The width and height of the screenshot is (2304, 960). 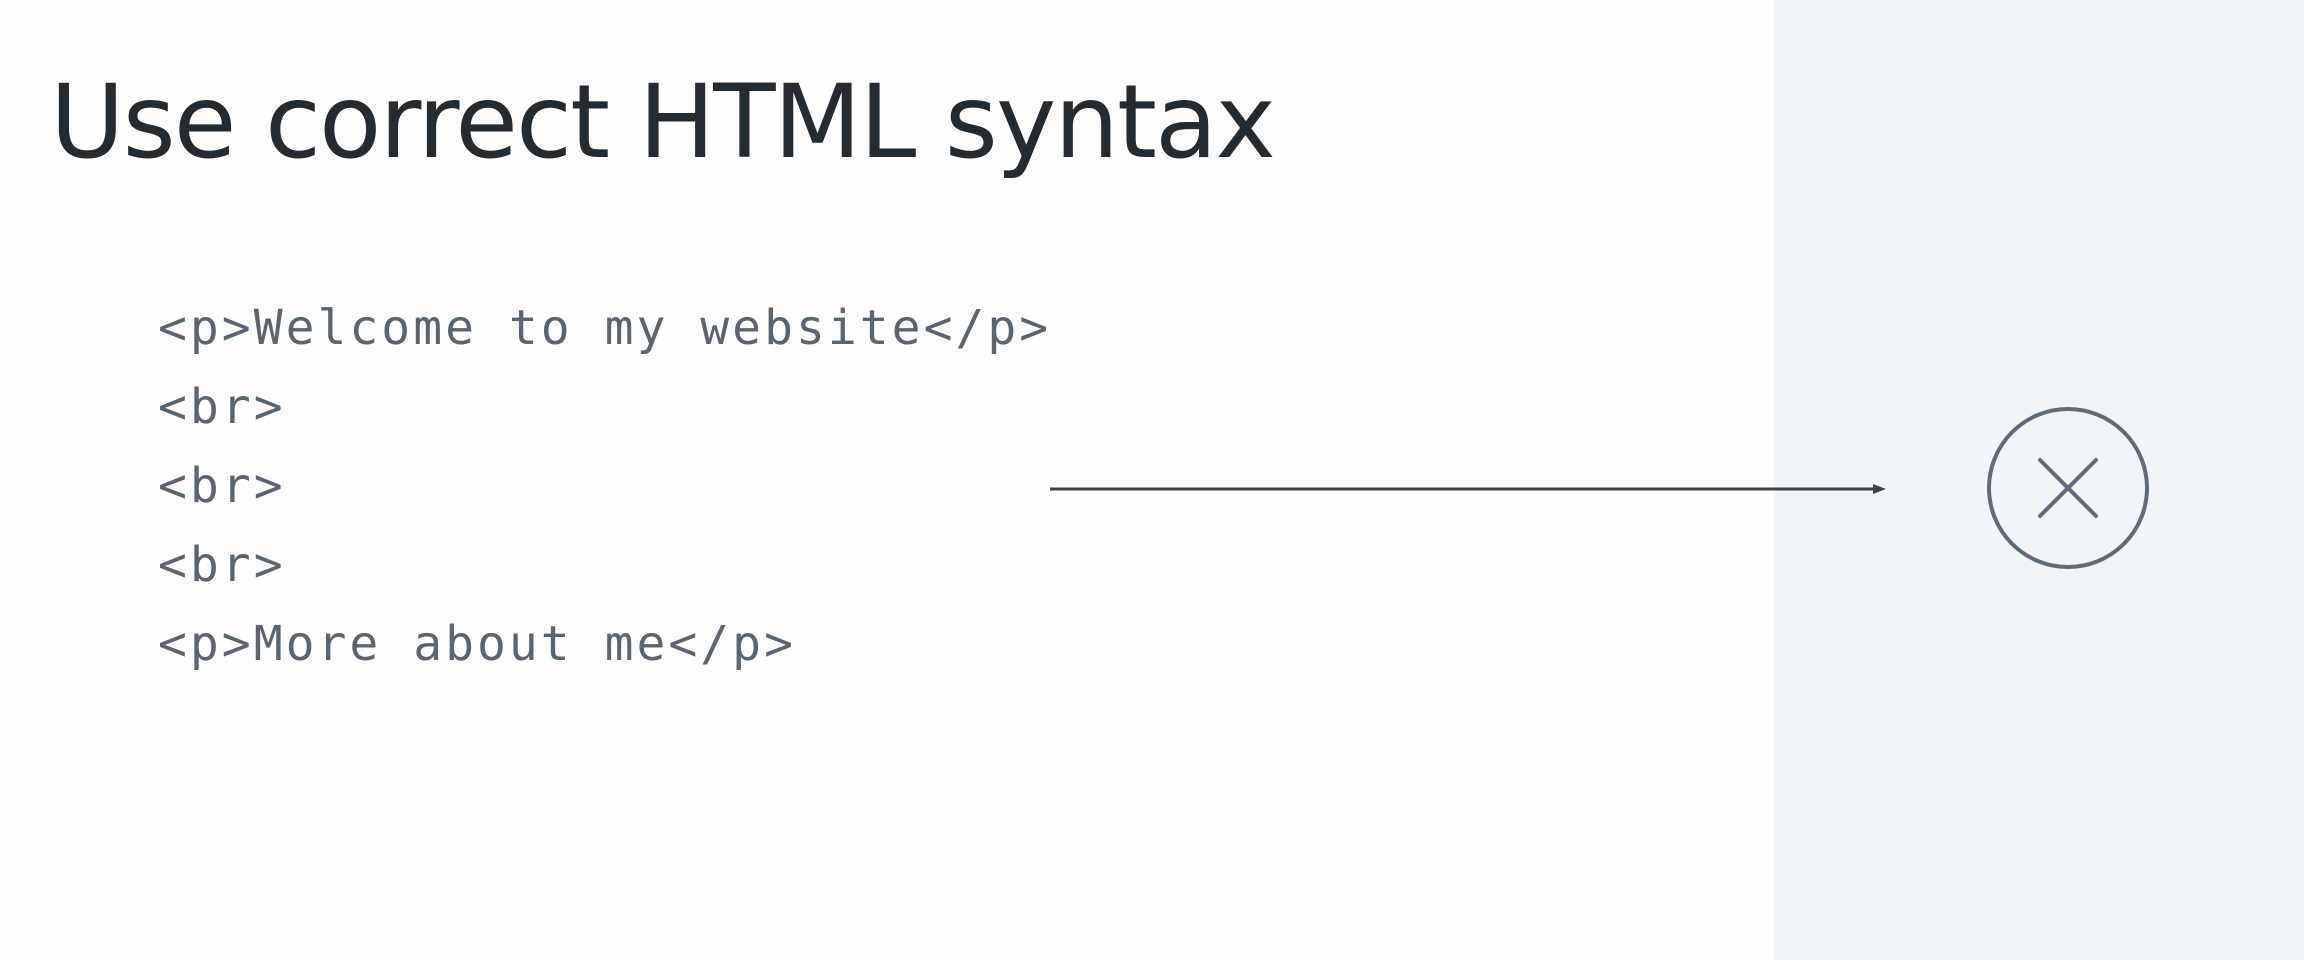 I want to click on slide-title: Use correct HTML syntax, so click(x=663, y=122).